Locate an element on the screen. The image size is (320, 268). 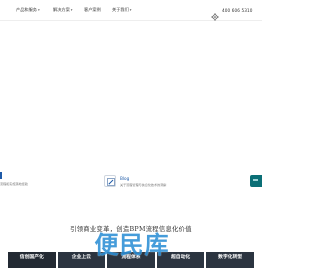
nav-item-about: 关于我们▾ is located at coordinates (121, 10).